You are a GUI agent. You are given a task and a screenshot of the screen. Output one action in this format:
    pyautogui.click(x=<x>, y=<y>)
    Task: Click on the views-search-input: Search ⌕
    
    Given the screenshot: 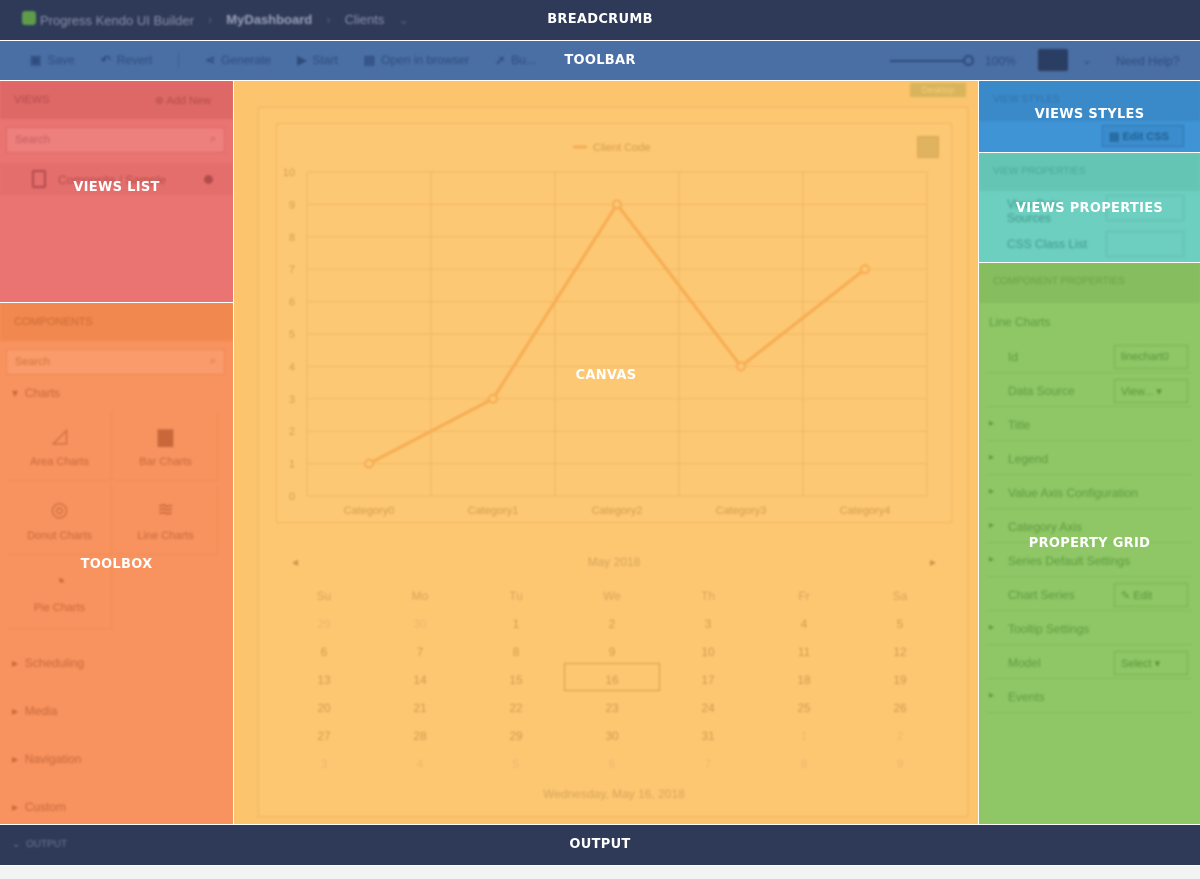 What is the action you would take?
    pyautogui.click(x=115, y=140)
    